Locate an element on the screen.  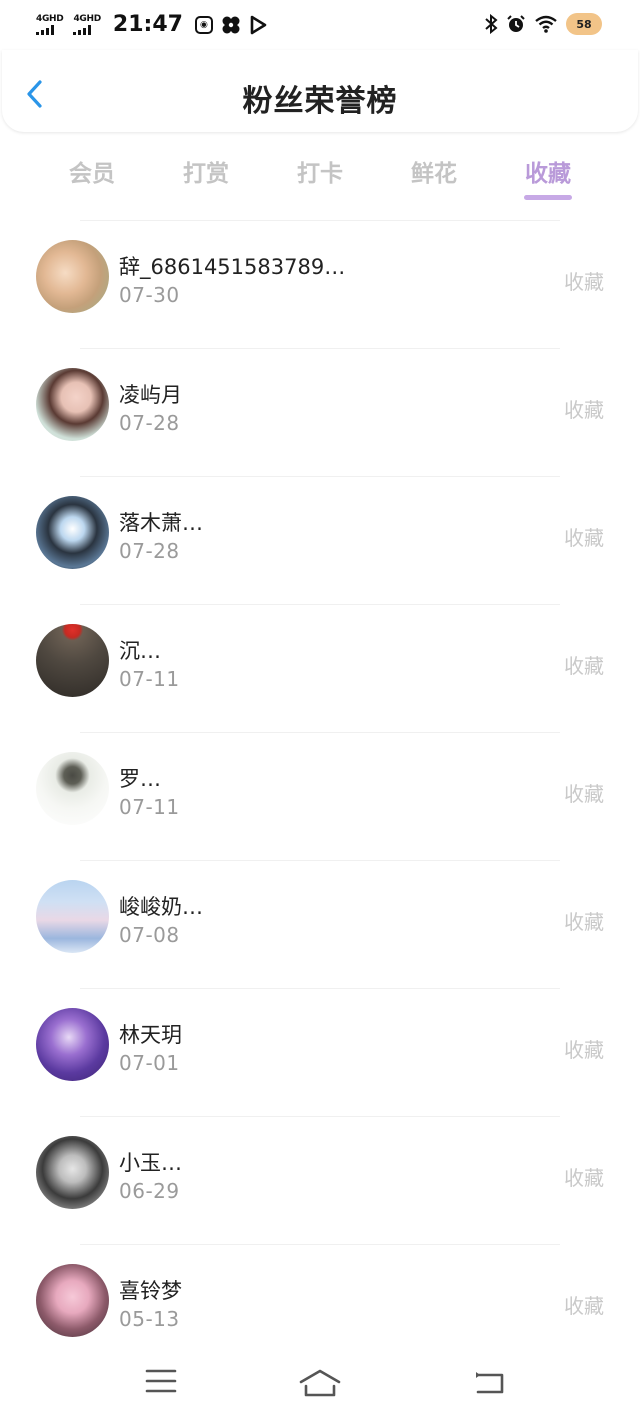
tab-flower: 鲜花 is located at coordinates (434, 171).